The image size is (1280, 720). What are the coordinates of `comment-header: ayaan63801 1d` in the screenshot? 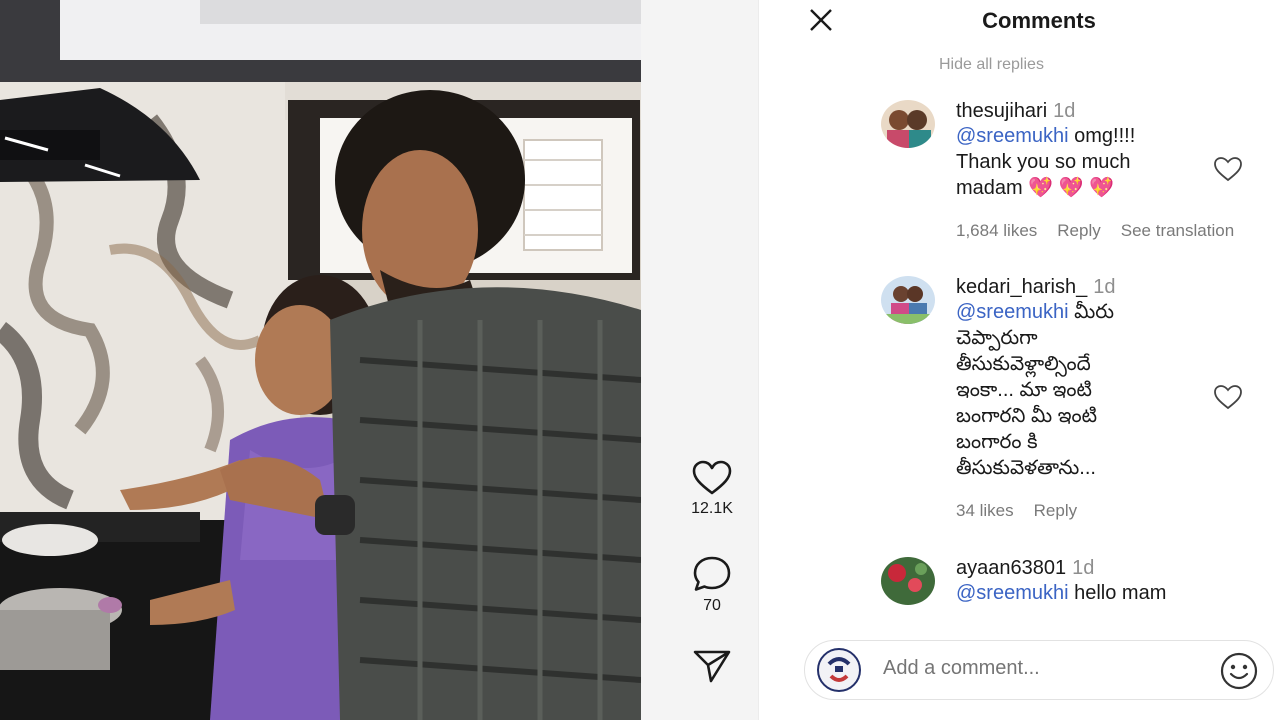 It's located at (1106, 568).